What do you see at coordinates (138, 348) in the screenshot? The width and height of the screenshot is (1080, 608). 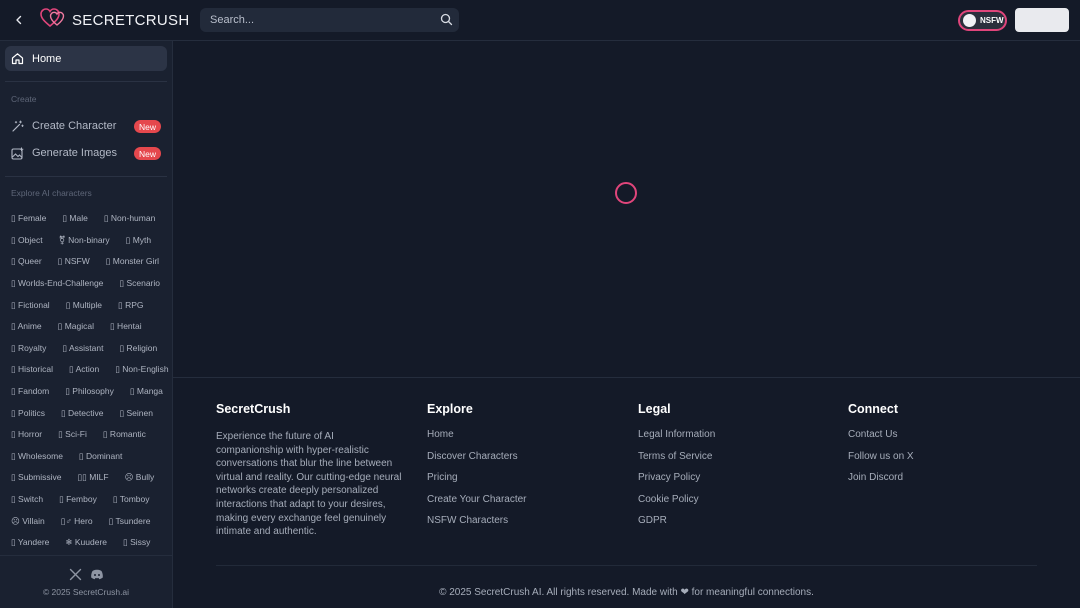 I see `category-tag: ▯ Religion` at bounding box center [138, 348].